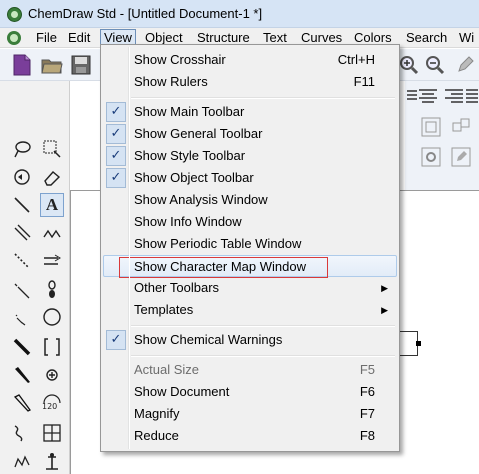  Describe the element at coordinates (250, 156) in the screenshot. I see `menu-item-show-style-toolbar: ✓ Show Style Toolbar` at that location.